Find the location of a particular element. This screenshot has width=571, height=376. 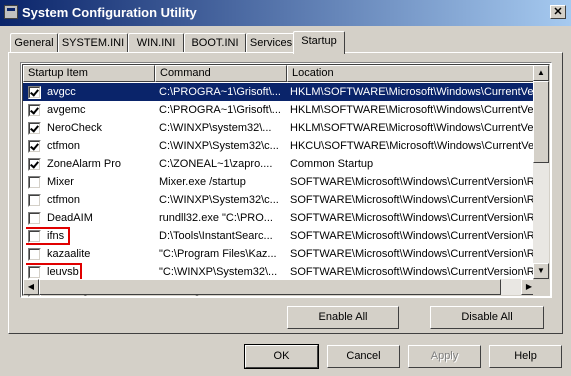

startup-item-cell: NeroCheck is located at coordinates (90, 128).